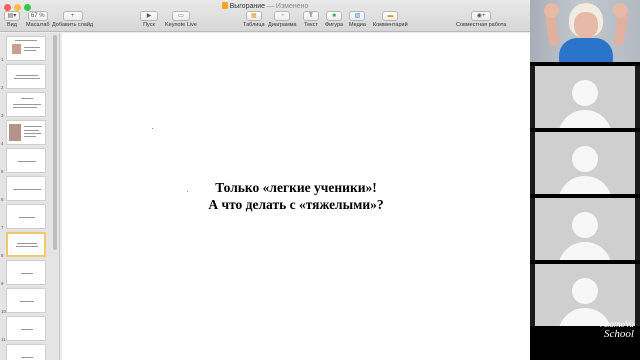 The height and width of the screenshot is (360, 640). I want to click on slide-preview-selected, so click(26, 244).